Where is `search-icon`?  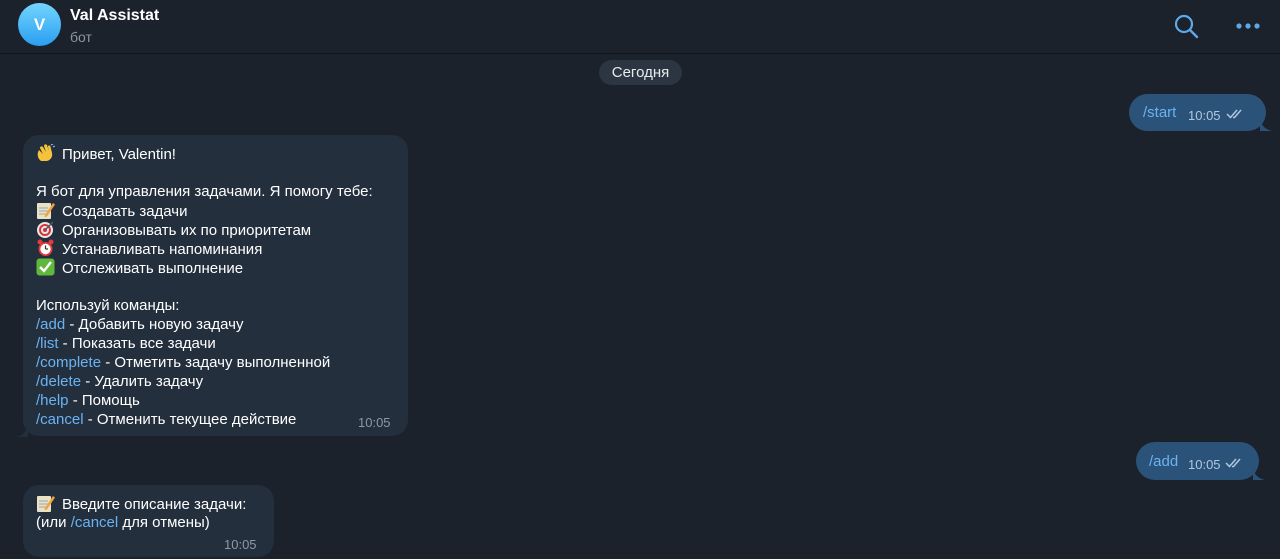
search-icon is located at coordinates (1186, 26).